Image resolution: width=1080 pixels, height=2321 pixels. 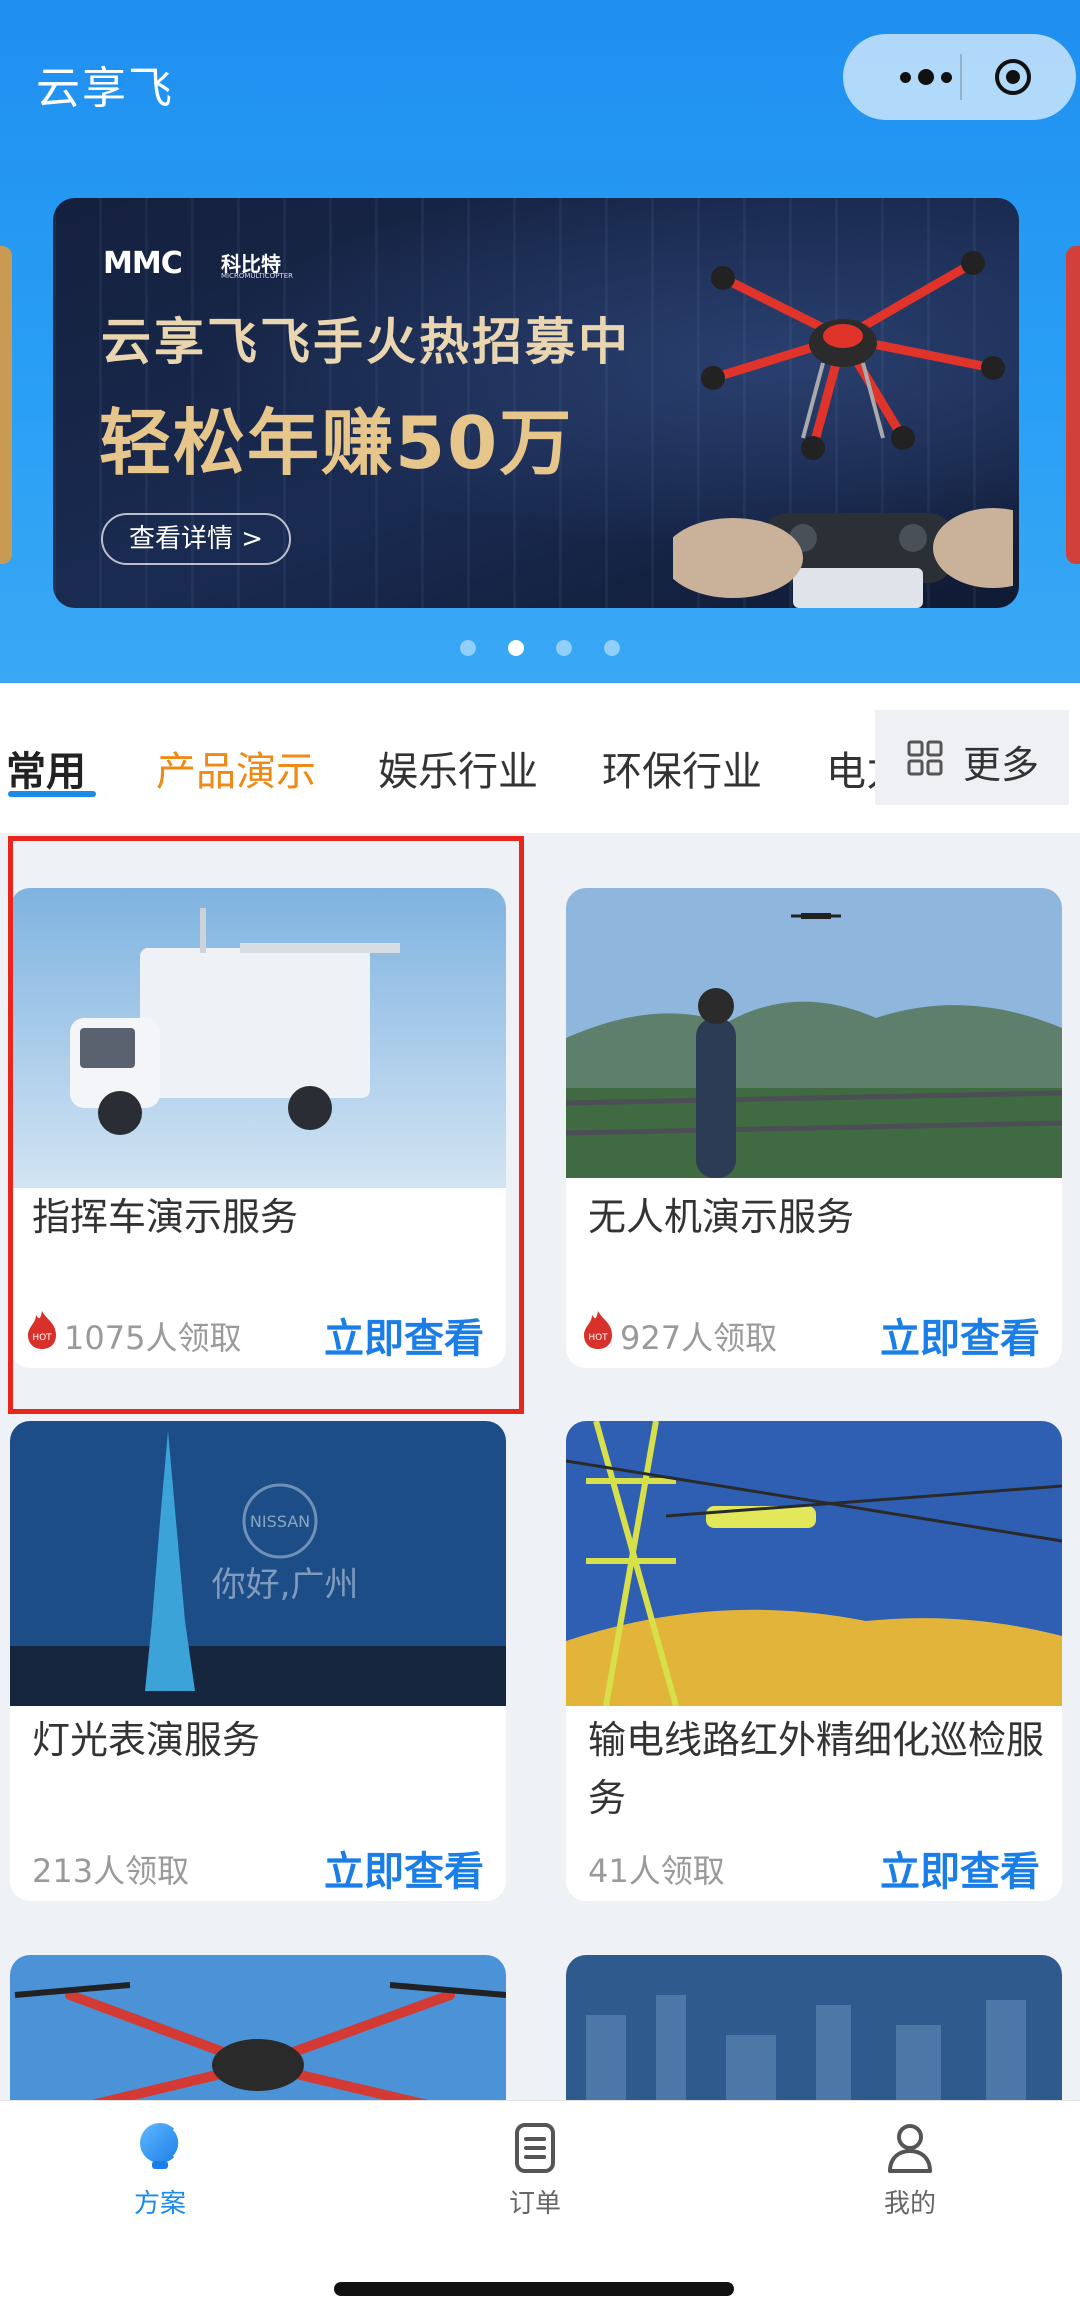 What do you see at coordinates (843, 429) in the screenshot?
I see `drone-image` at bounding box center [843, 429].